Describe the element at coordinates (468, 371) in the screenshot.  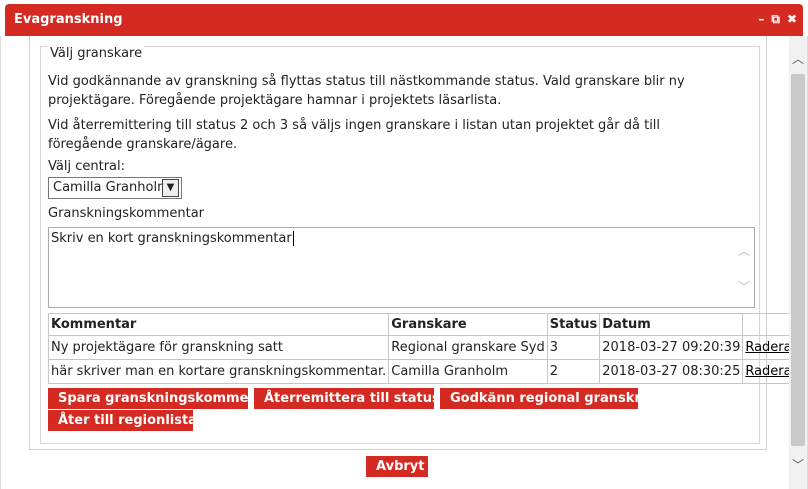
I see `cell-granskare: Camilla Granholm` at that location.